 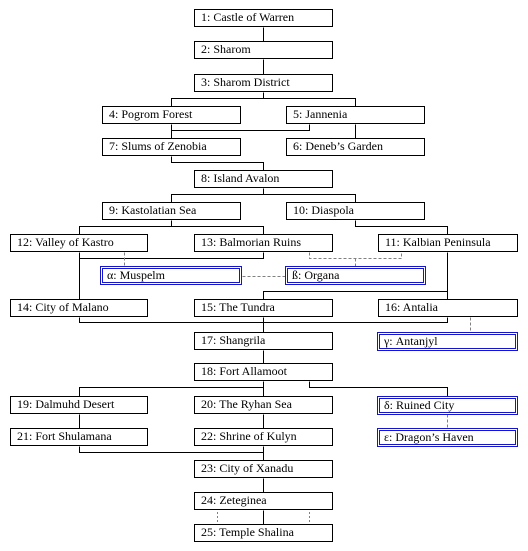 I want to click on node-dalmuhd-desert: 19: Dalmuhd Desert, so click(x=79, y=405).